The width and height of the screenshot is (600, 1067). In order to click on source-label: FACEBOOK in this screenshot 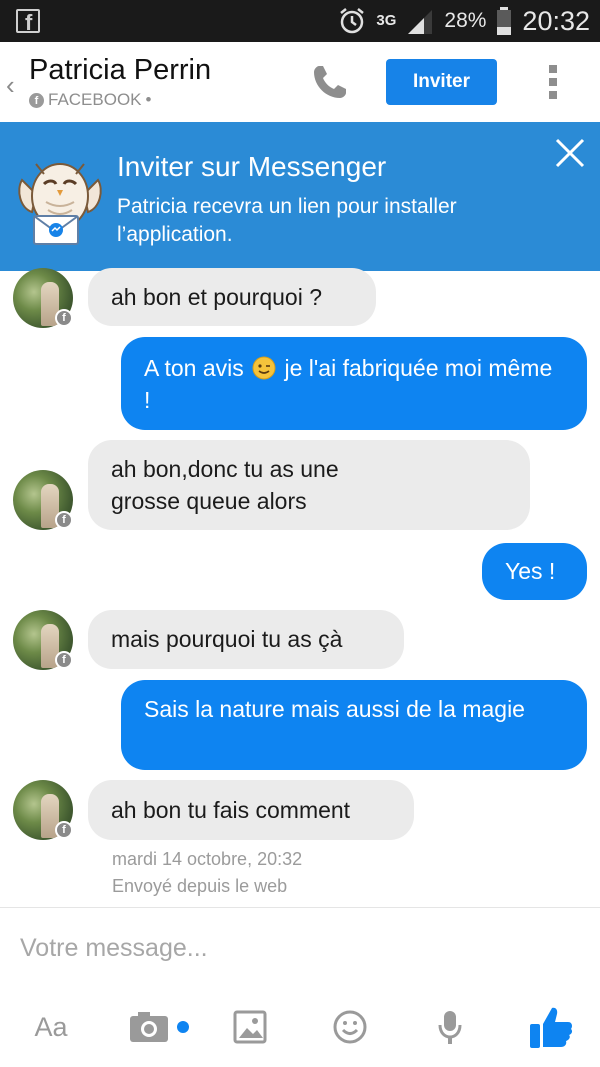, I will do `click(95, 99)`.